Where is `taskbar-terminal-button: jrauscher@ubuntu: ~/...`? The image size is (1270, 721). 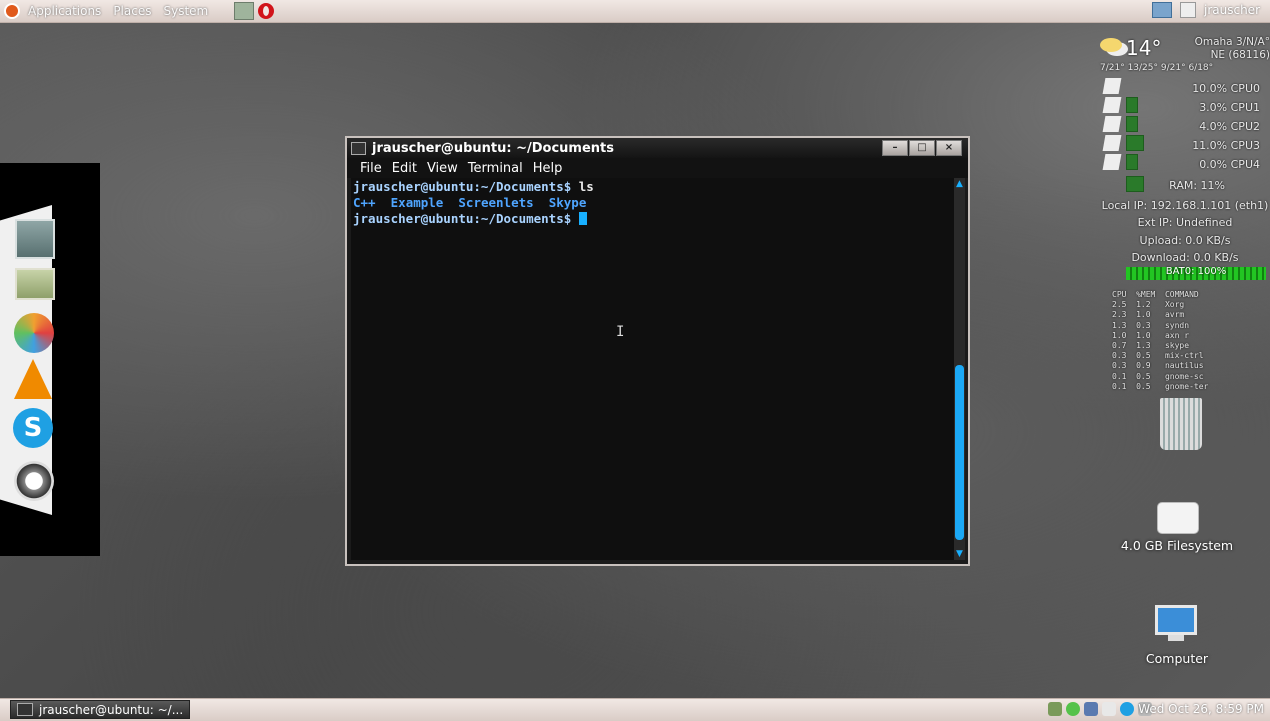 taskbar-terminal-button: jrauscher@ubuntu: ~/... is located at coordinates (100, 709).